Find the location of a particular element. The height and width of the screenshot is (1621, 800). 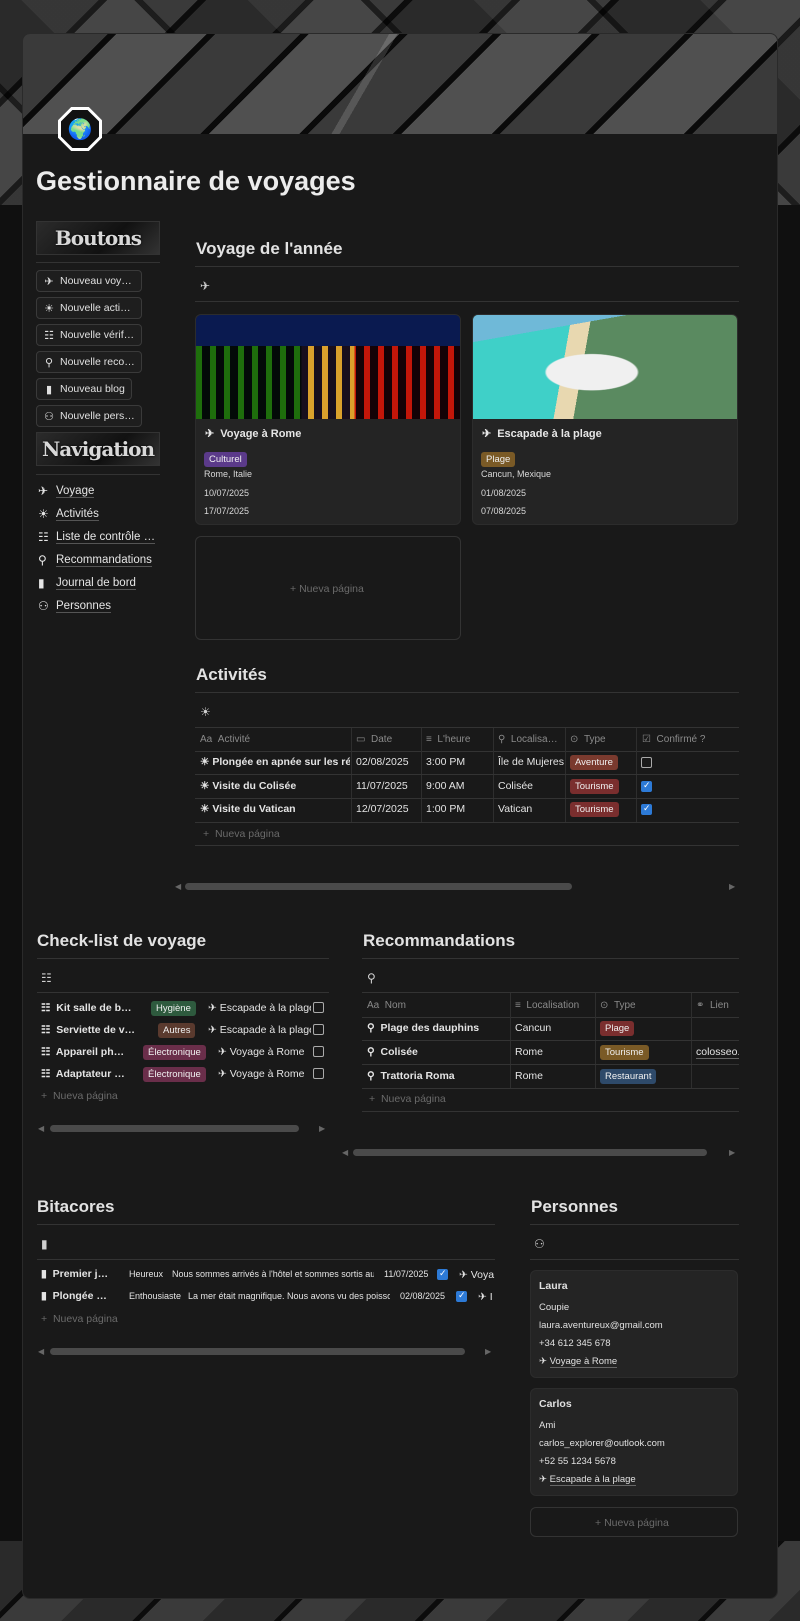

col-date: ▭ Date is located at coordinates (374, 739).